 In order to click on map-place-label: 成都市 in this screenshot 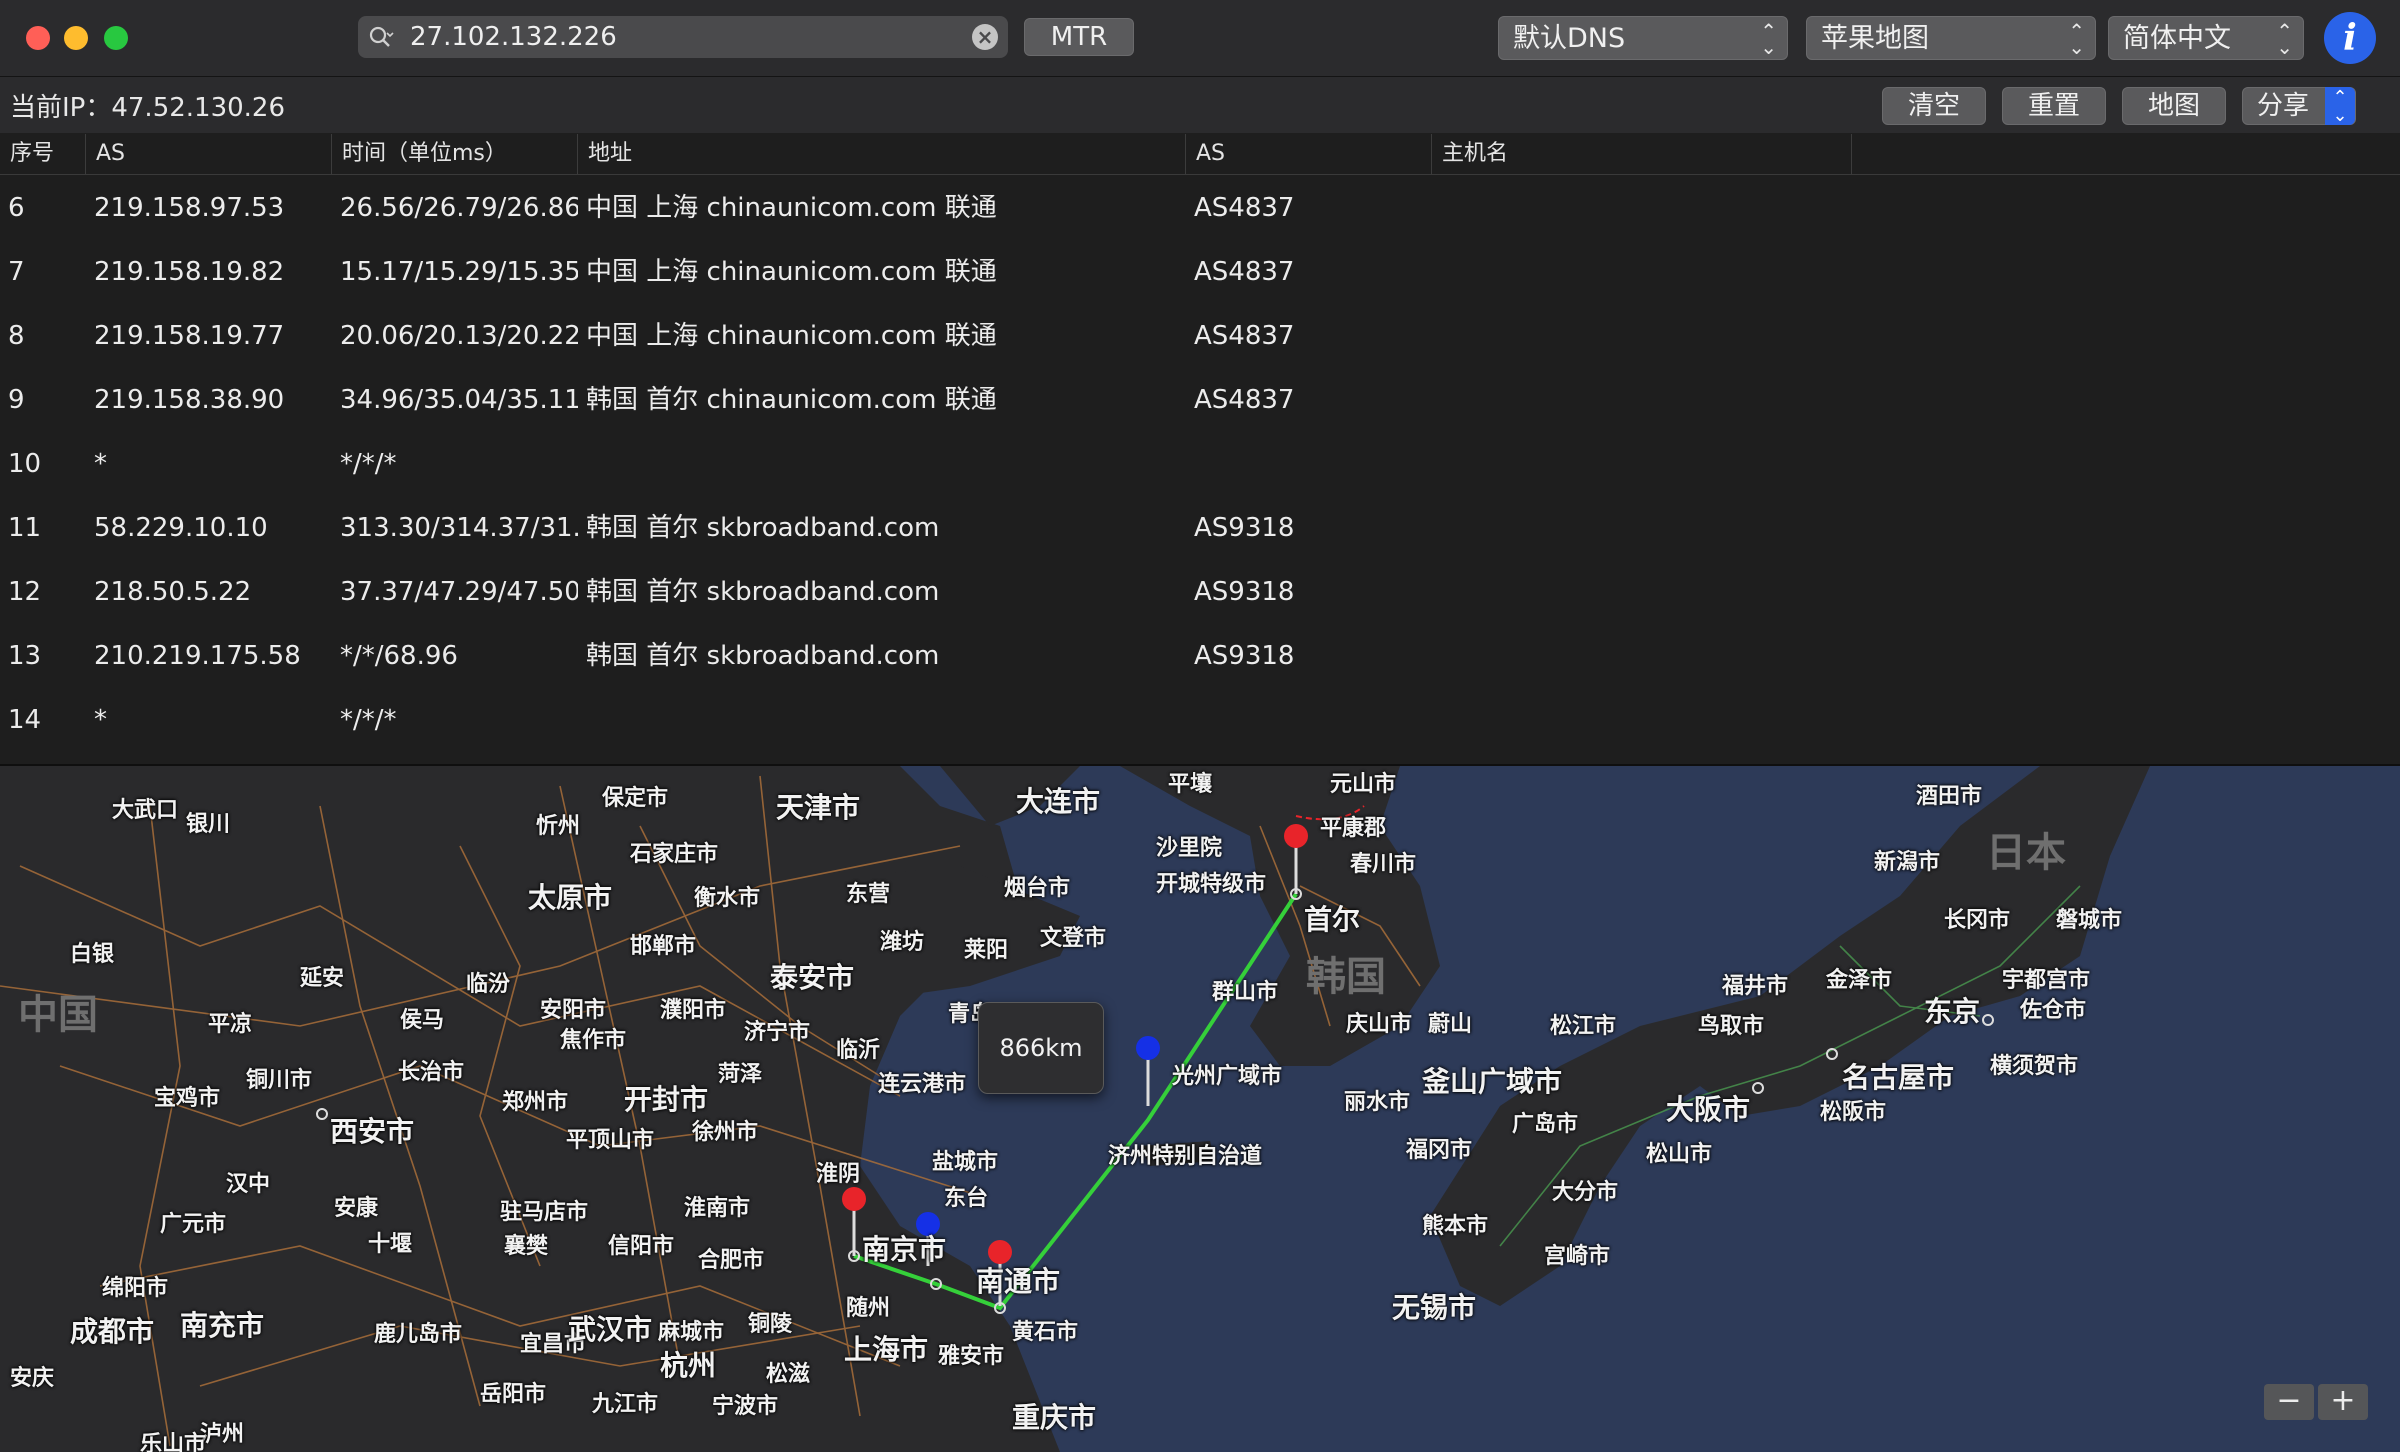, I will do `click(112, 1331)`.